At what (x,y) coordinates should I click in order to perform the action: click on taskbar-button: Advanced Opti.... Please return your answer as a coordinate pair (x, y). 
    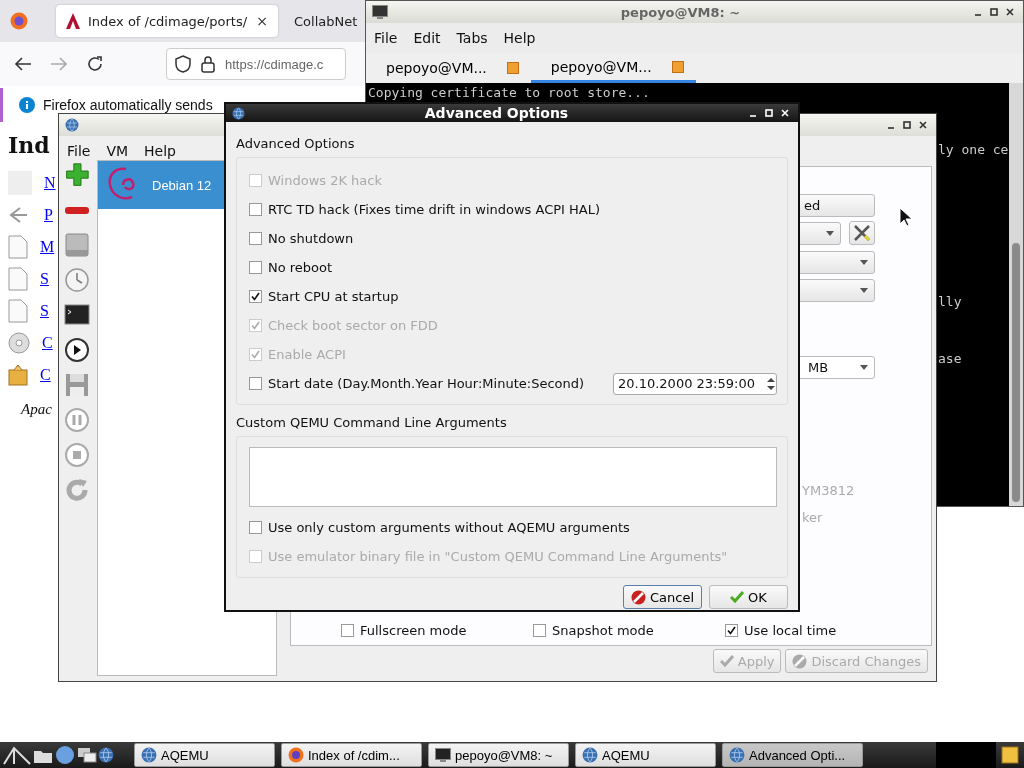
    Looking at the image, I should click on (792, 755).